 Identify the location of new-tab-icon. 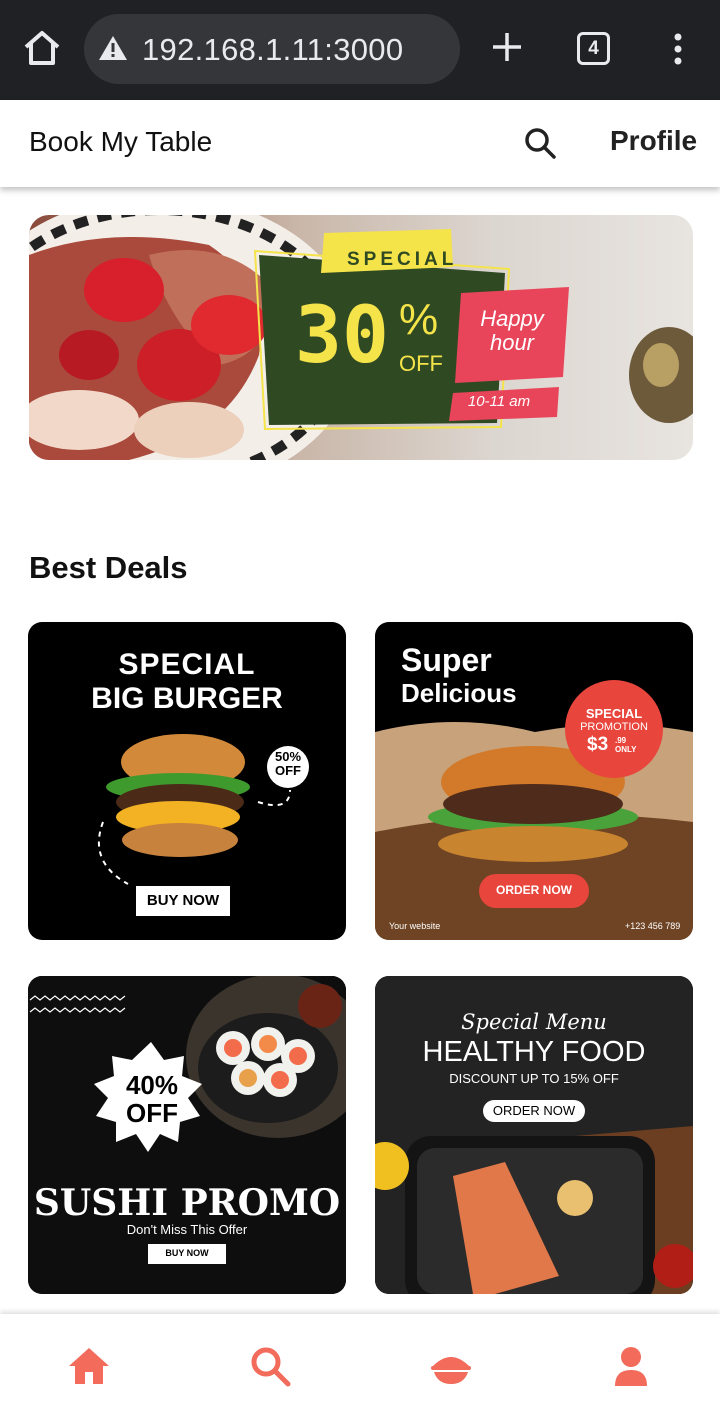
(507, 47).